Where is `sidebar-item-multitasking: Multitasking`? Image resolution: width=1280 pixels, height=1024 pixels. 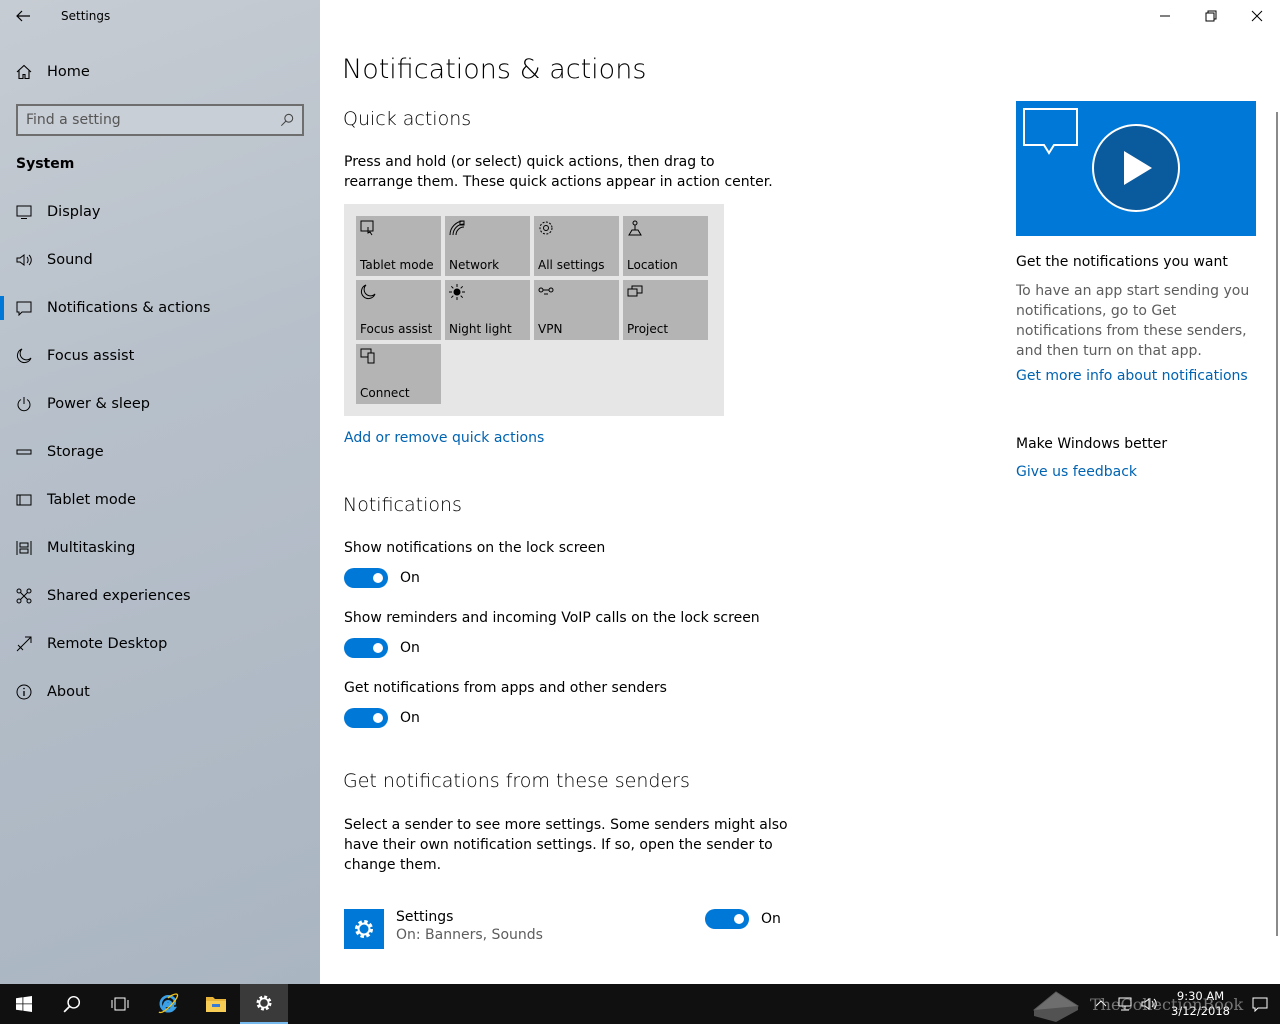 sidebar-item-multitasking: Multitasking is located at coordinates (160, 548).